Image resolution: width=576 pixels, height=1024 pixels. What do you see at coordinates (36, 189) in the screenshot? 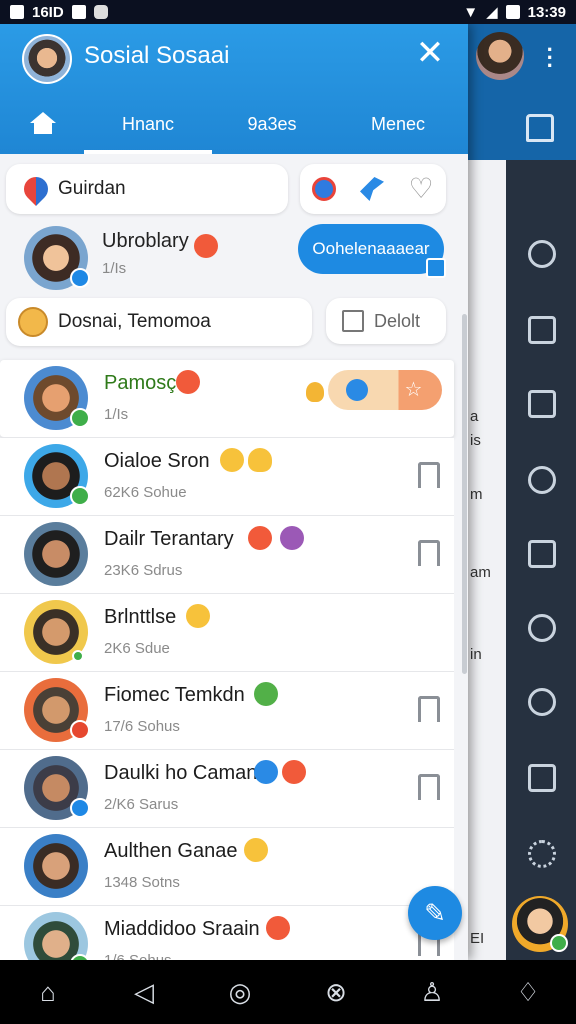
I see `pin-icon` at bounding box center [36, 189].